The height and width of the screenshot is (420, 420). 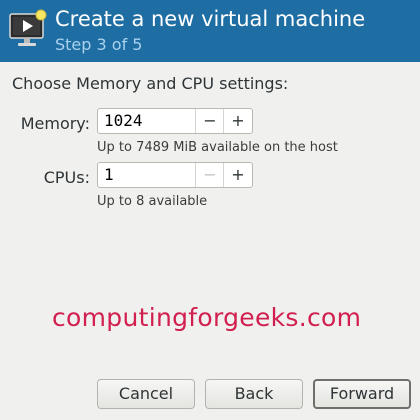 I want to click on memory-decrement-button: −, so click(x=209, y=121).